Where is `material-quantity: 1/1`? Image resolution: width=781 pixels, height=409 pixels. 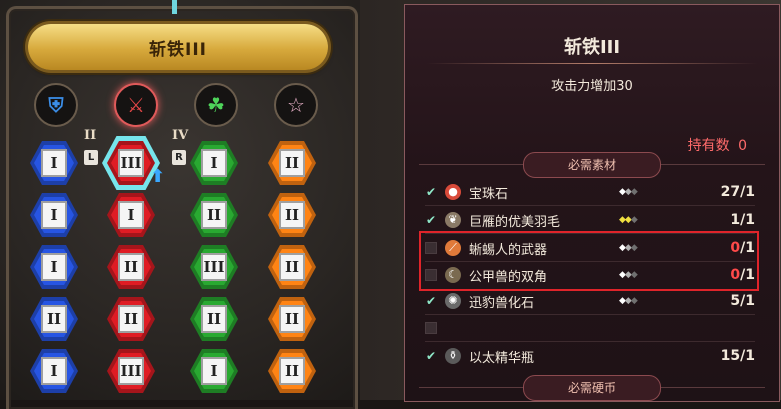
material-quantity: 1/1 is located at coordinates (742, 220).